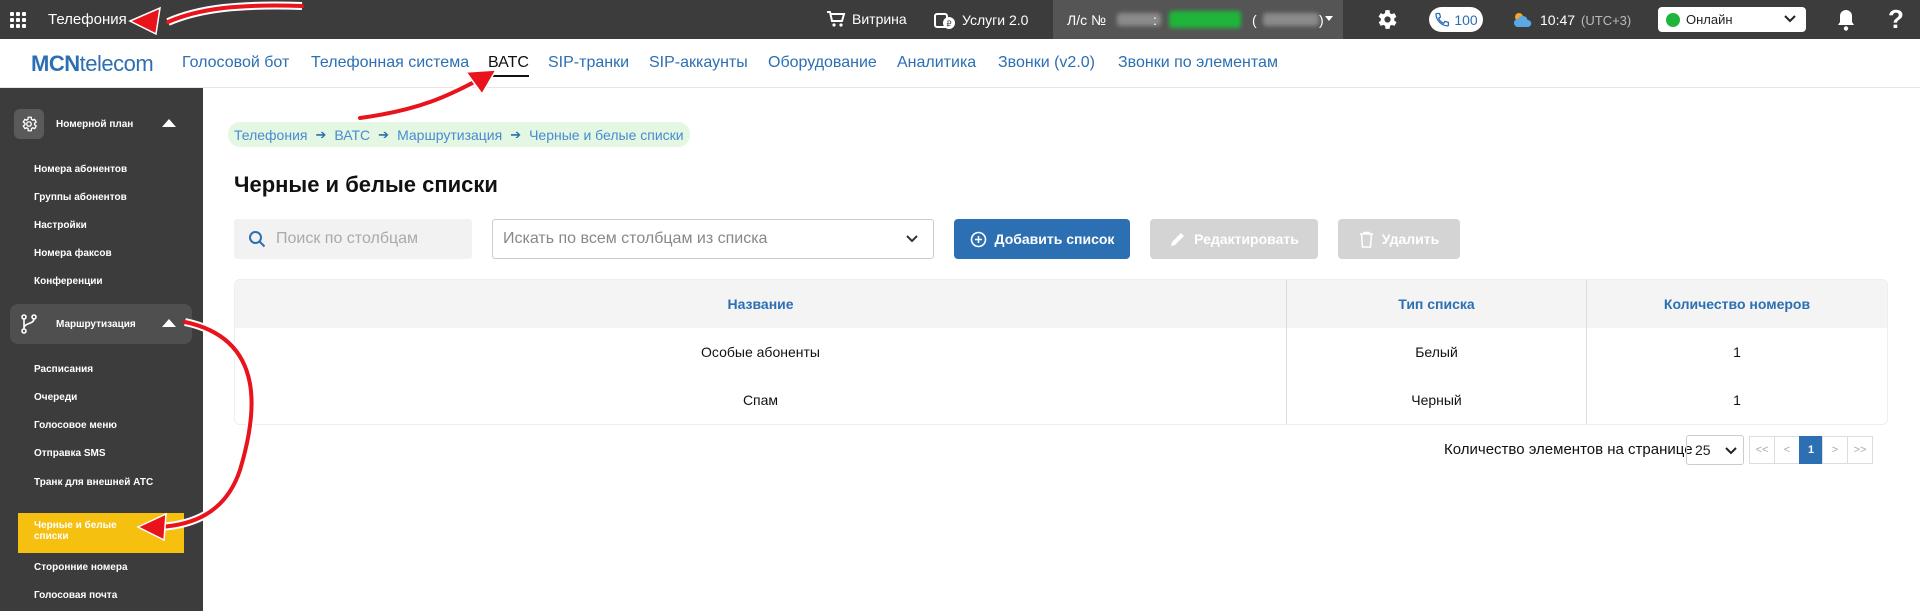  I want to click on cell-name: Спам, so click(761, 400).